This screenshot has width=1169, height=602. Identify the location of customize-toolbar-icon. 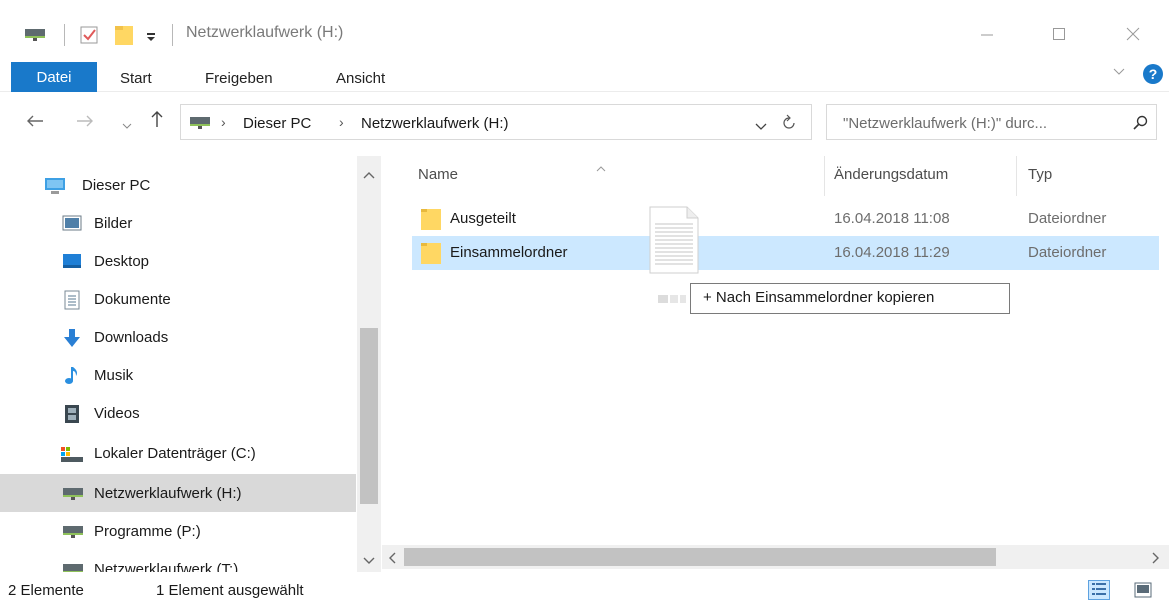
(151, 37).